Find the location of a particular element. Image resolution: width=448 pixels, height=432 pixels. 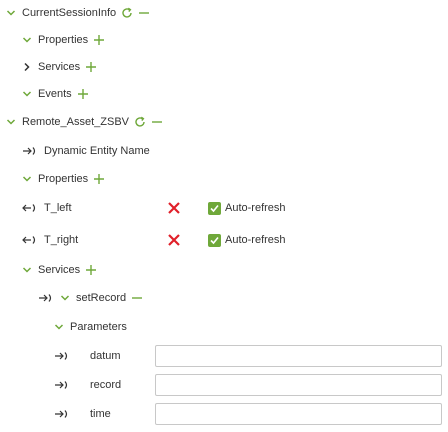

tree-node-events: Events is located at coordinates (55, 94).